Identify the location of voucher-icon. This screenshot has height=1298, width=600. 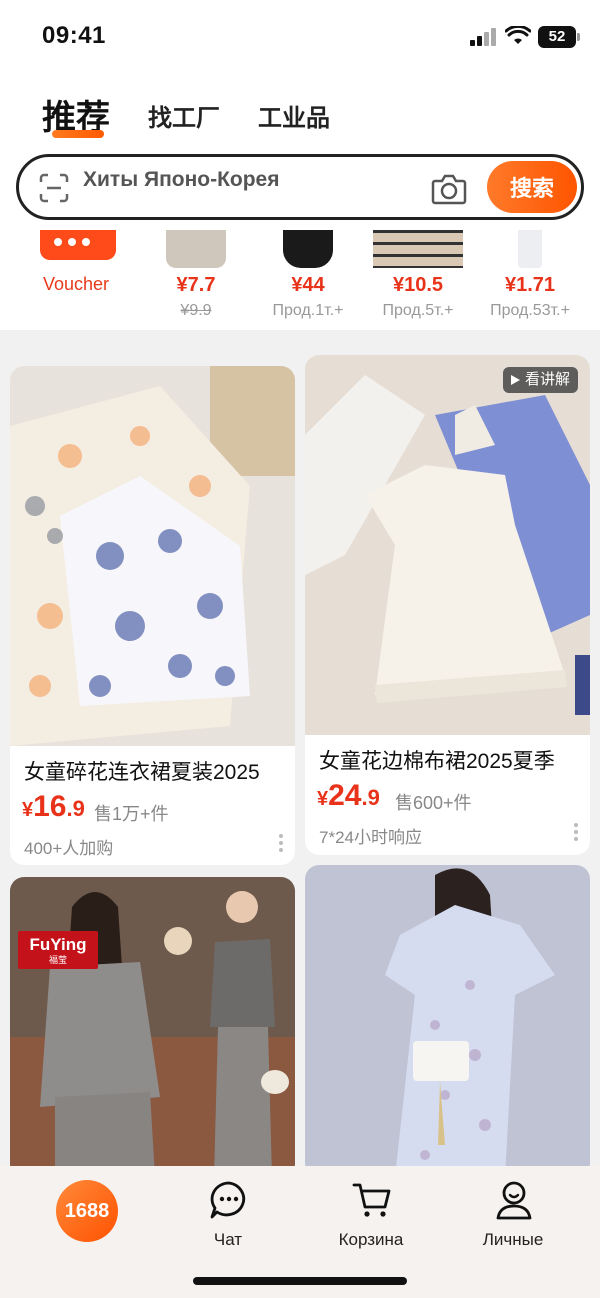
(78, 245).